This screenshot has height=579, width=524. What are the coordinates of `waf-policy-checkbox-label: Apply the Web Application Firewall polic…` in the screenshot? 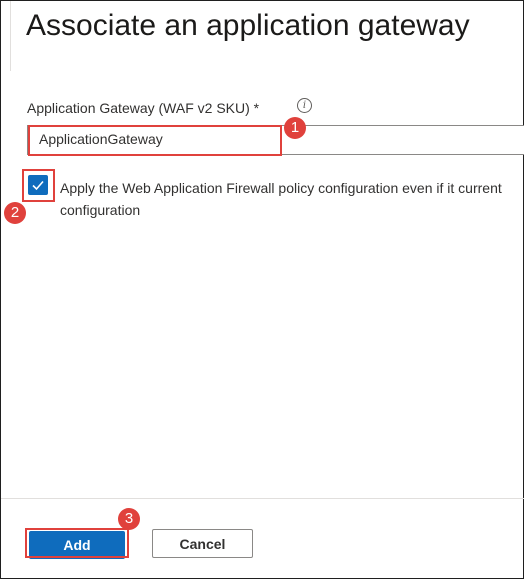 It's located at (292, 199).